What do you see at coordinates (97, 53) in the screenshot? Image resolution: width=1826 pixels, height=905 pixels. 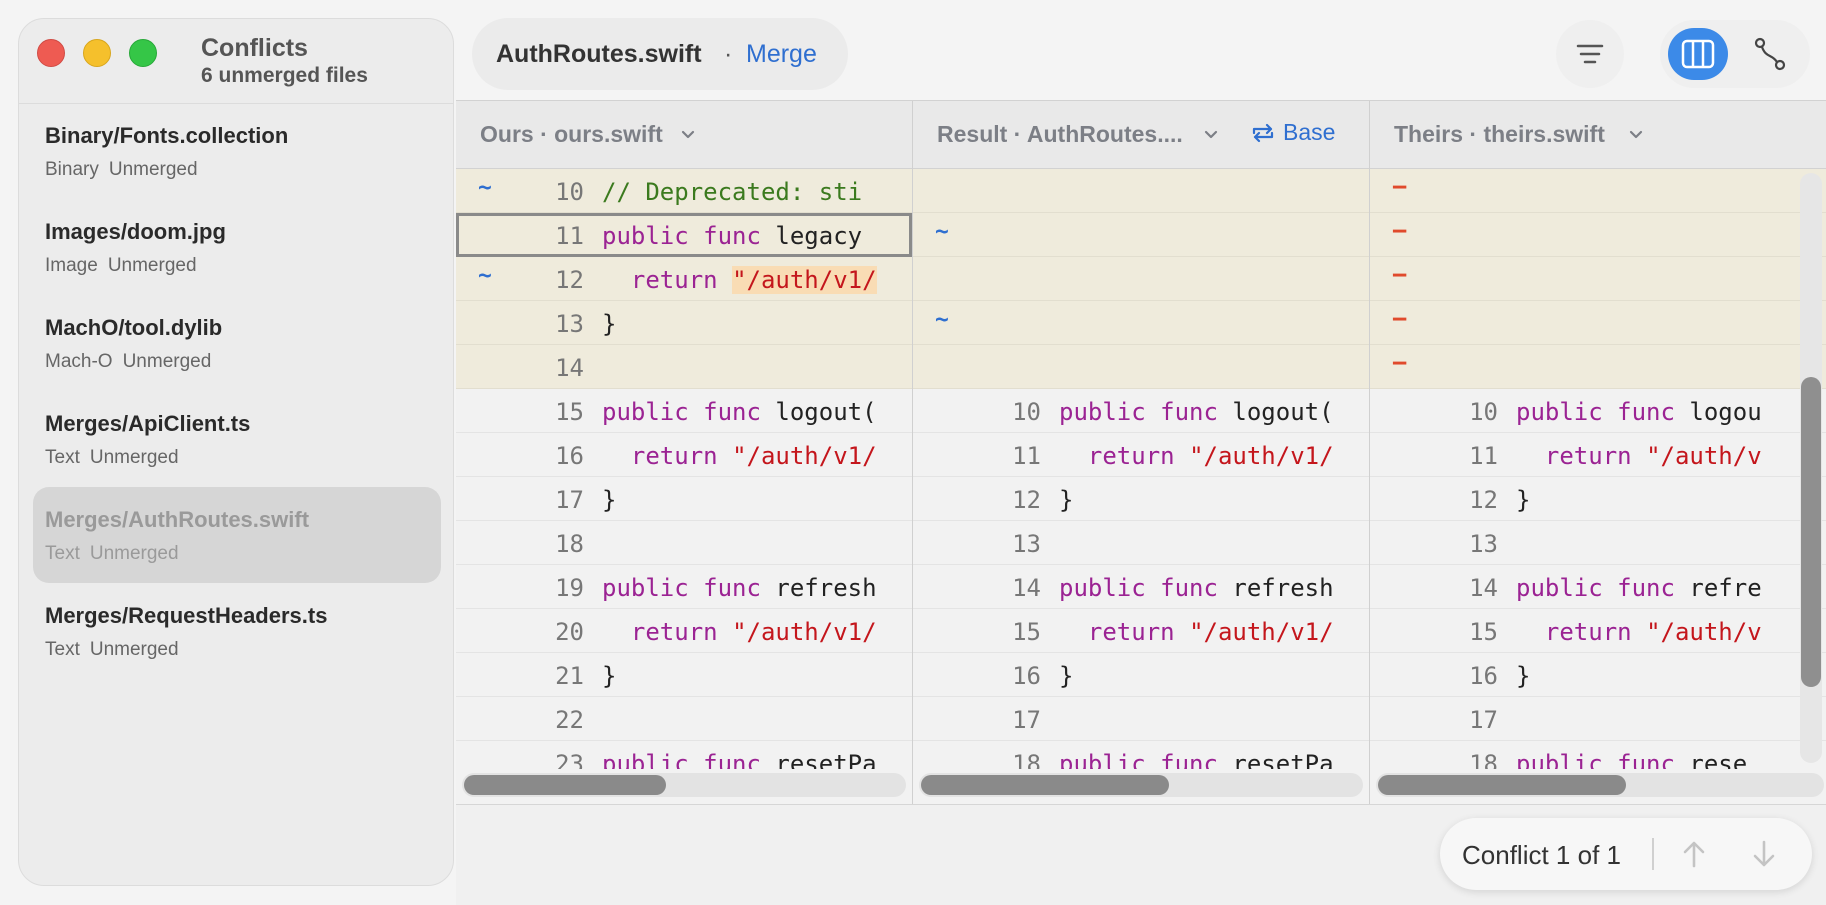 I see `minimize-window-button` at bounding box center [97, 53].